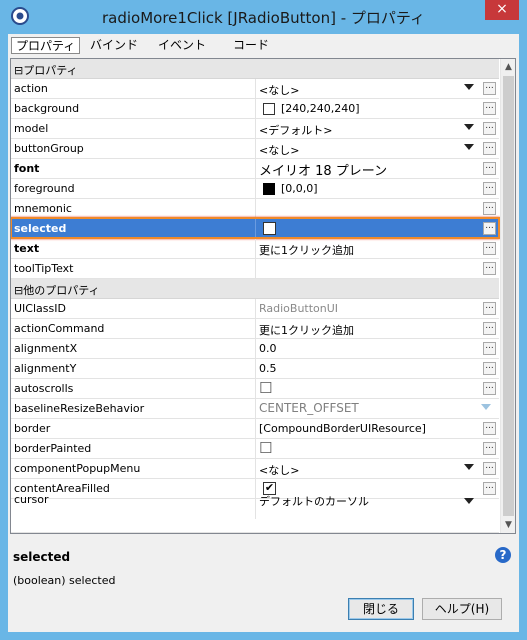 The image size is (527, 640). I want to click on property-name: alignmentX, so click(46, 348).